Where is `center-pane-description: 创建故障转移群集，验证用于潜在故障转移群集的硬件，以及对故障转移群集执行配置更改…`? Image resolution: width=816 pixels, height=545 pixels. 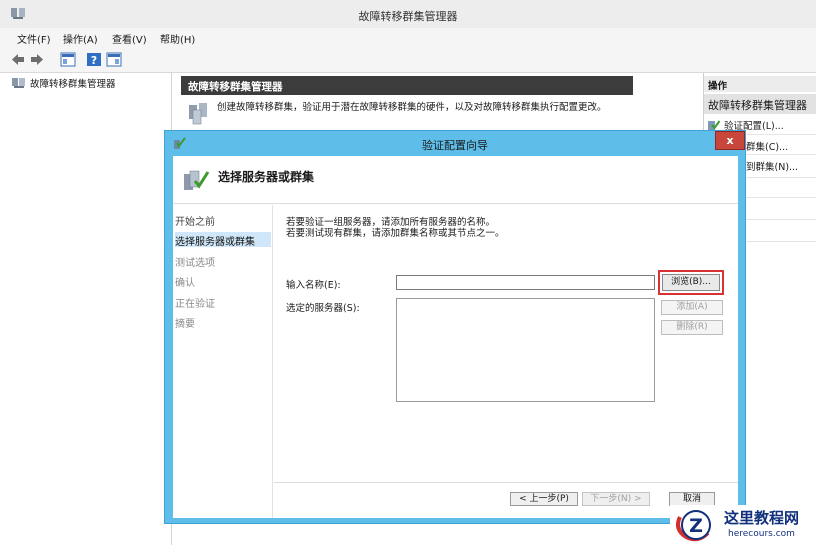
center-pane-description: 创建故障转移群集，验证用于潜在故障转移群集的硬件，以及对故障转移群集执行配置更改… is located at coordinates (412, 107).